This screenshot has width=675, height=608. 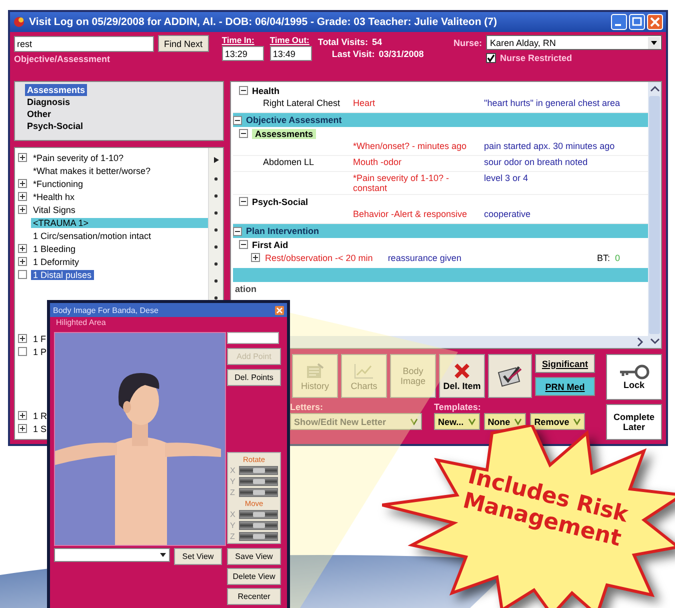 What do you see at coordinates (40, 429) in the screenshot?
I see `question-item: 1 S` at bounding box center [40, 429].